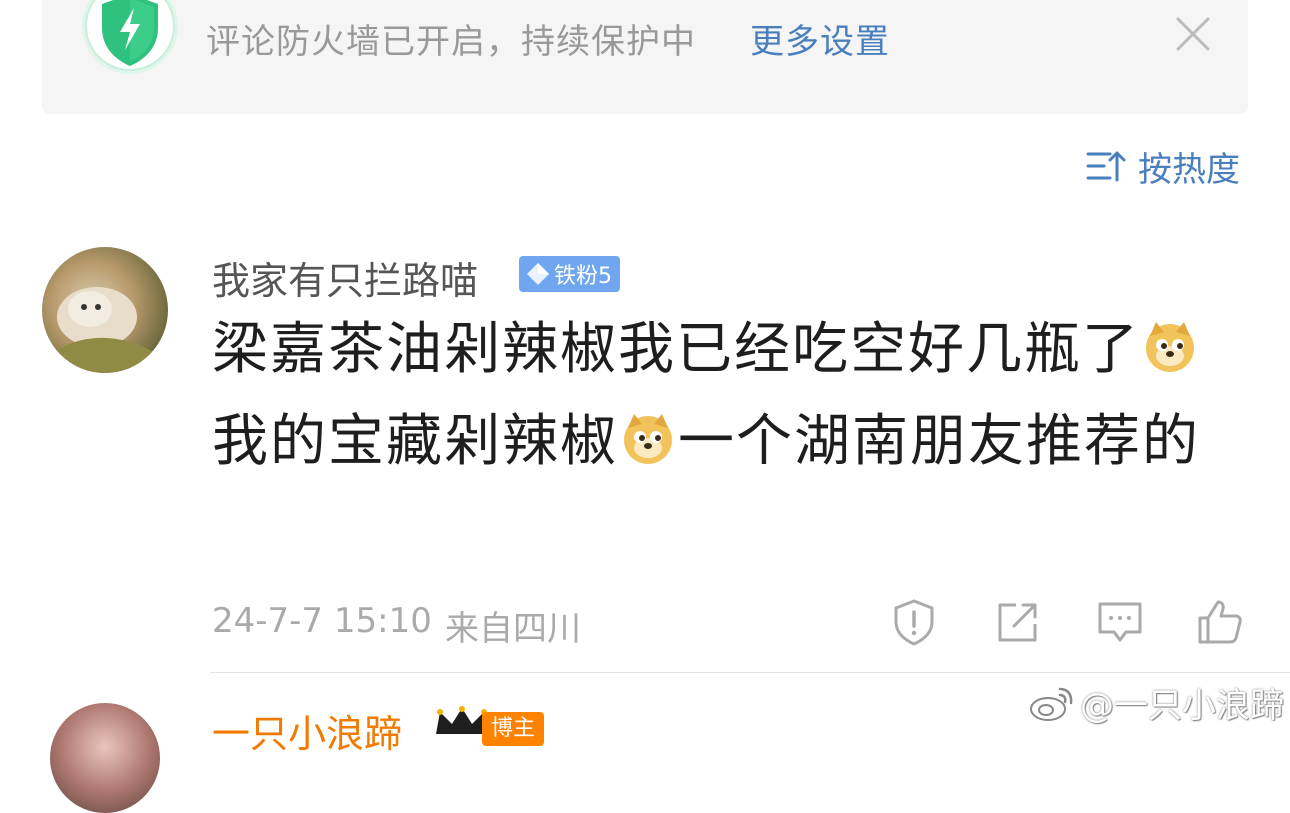 This screenshot has height=813, width=1290. Describe the element at coordinates (583, 276) in the screenshot. I see `fan-badge-label: 铁粉5` at that location.